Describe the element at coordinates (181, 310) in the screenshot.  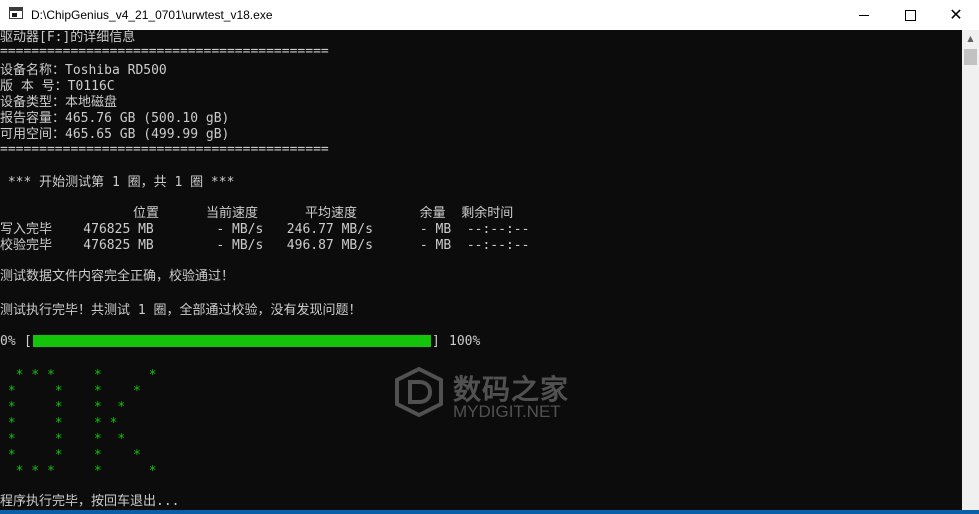
I see `test-complete-message: 测试执行完毕！共测试 1 圈，全部通过校验，没有发现问题！` at that location.